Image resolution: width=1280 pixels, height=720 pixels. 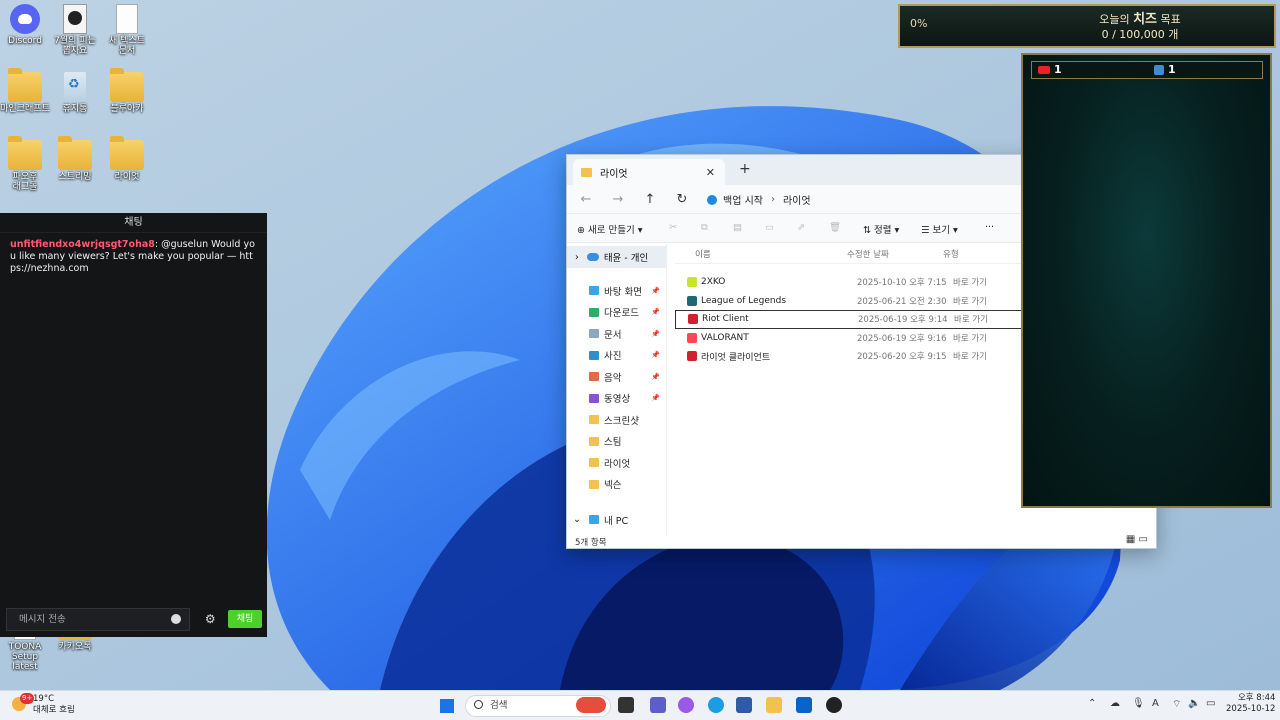 What do you see at coordinates (610, 229) in the screenshot?
I see `new-item-button: ⊕ 새로 만들기 ▾` at bounding box center [610, 229].